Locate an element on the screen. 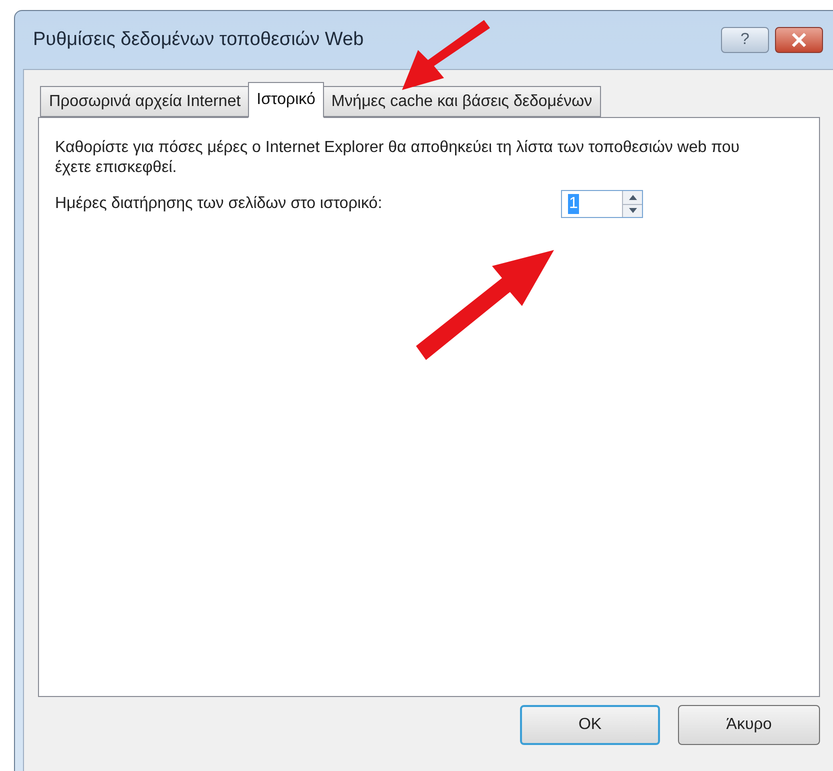 This screenshot has height=771, width=833. up-arrow-icon is located at coordinates (632, 197).